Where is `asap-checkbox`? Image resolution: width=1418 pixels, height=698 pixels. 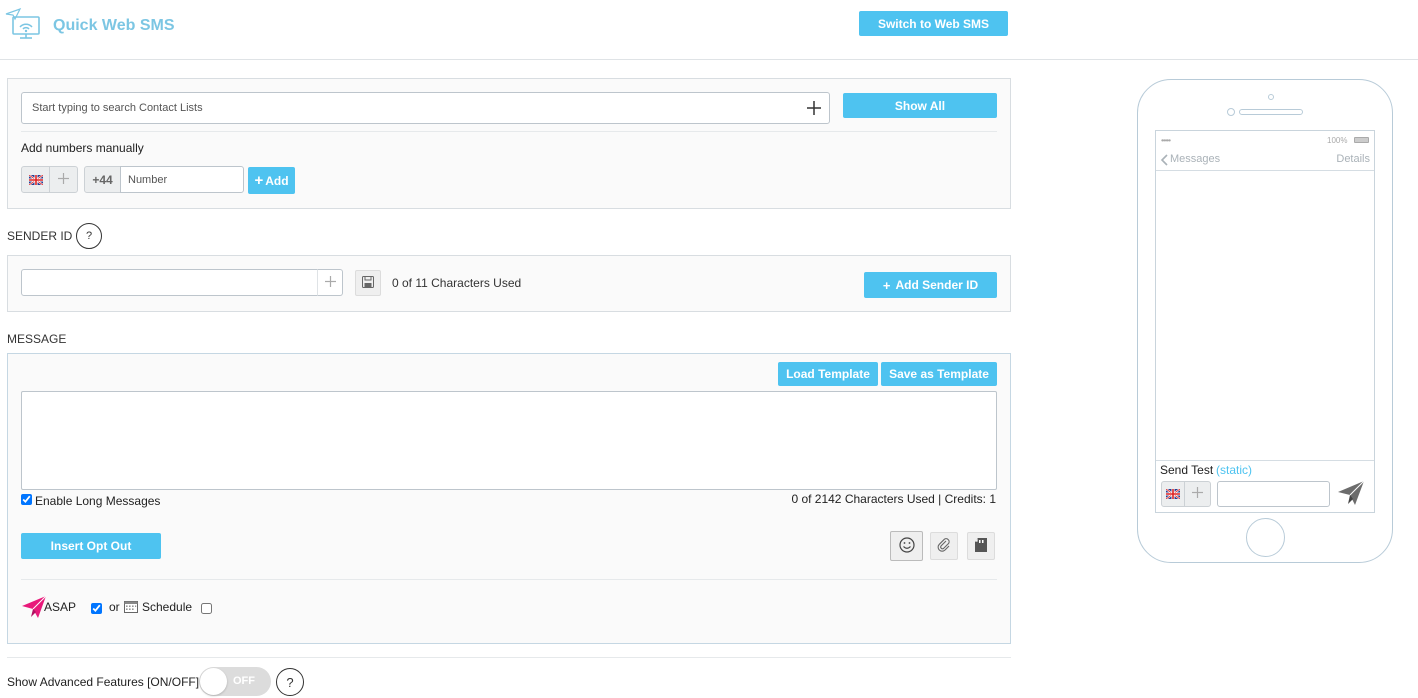
asap-checkbox is located at coordinates (96, 608).